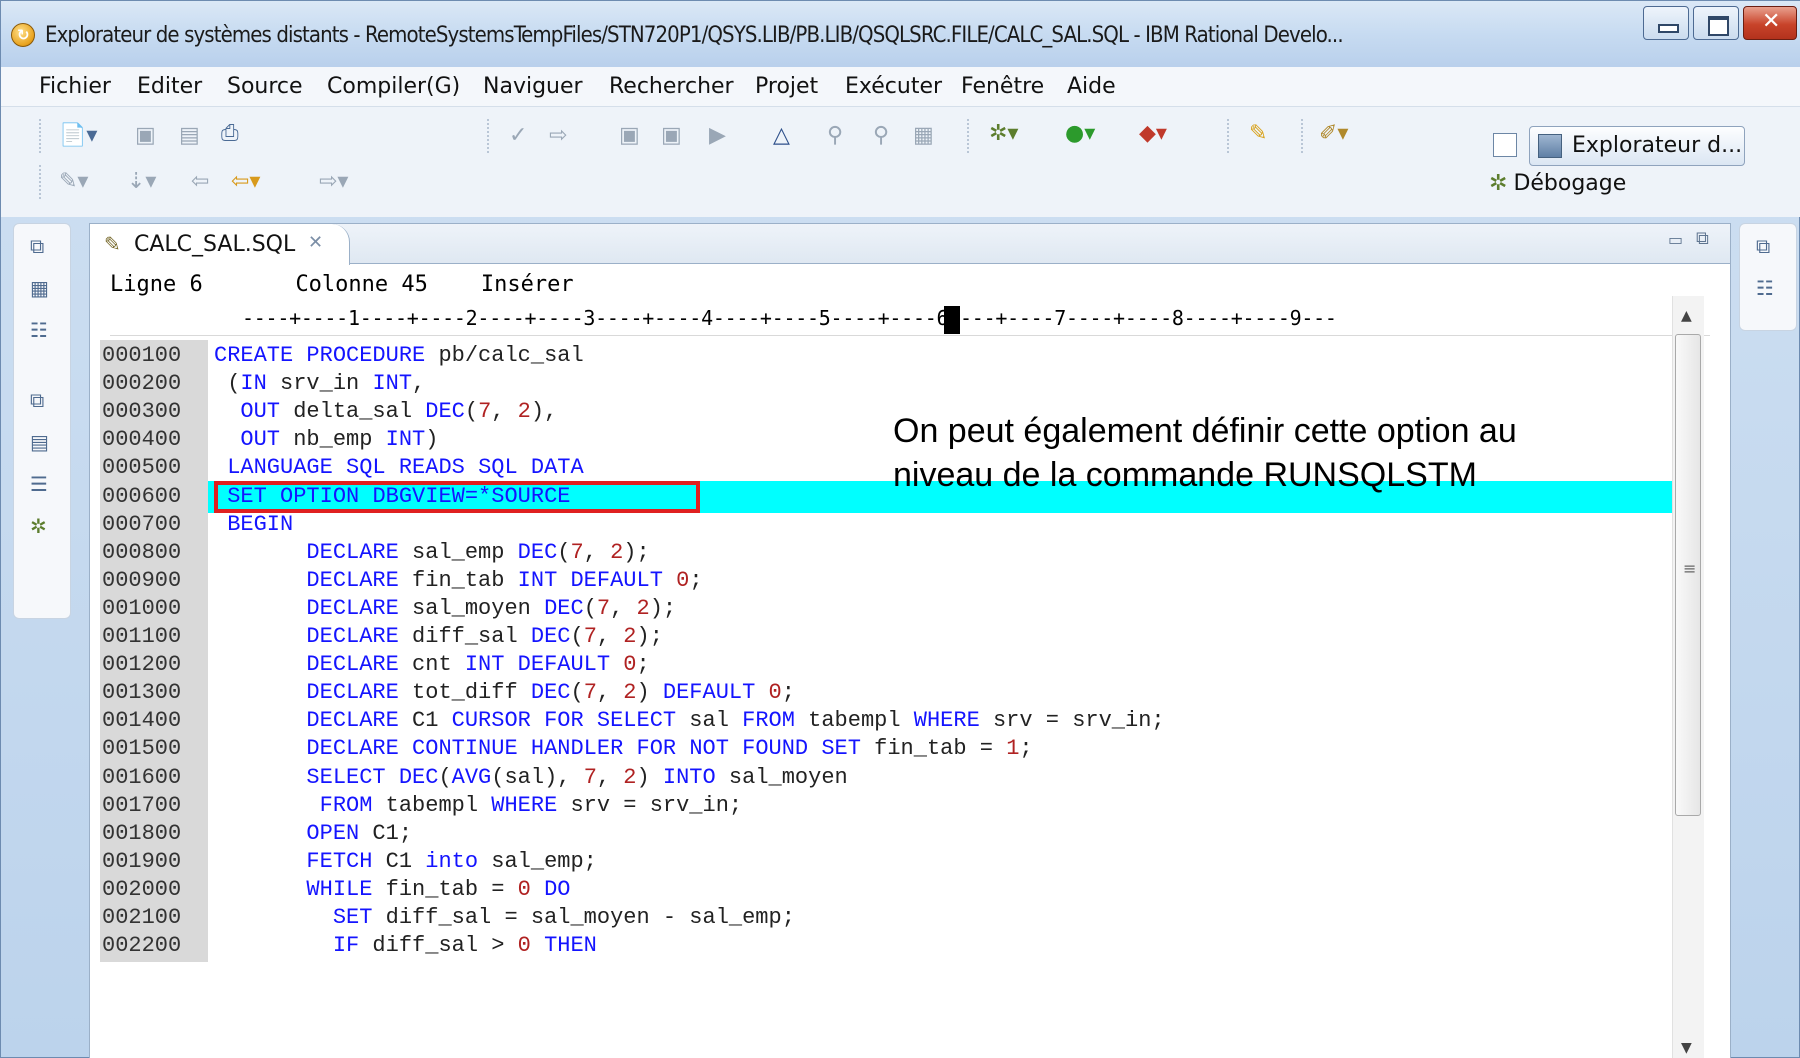  What do you see at coordinates (1550, 146) in the screenshot?
I see `explorer-perspective-icon` at bounding box center [1550, 146].